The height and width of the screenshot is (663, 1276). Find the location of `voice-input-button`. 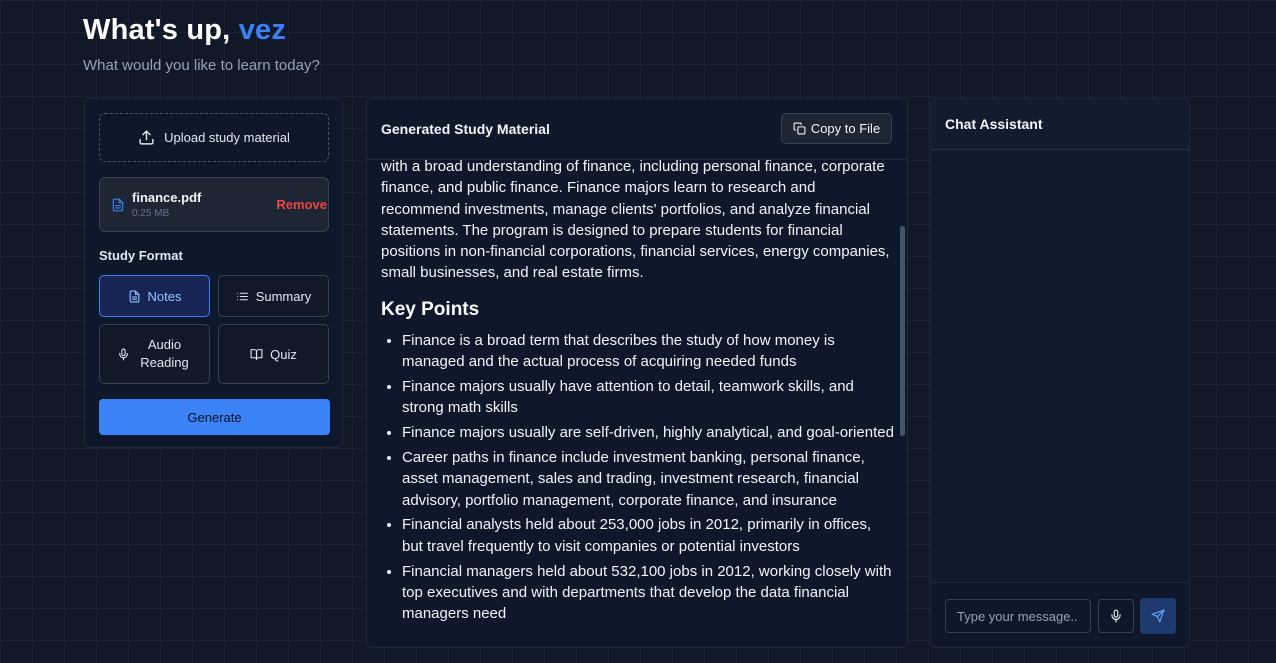

voice-input-button is located at coordinates (1116, 616).